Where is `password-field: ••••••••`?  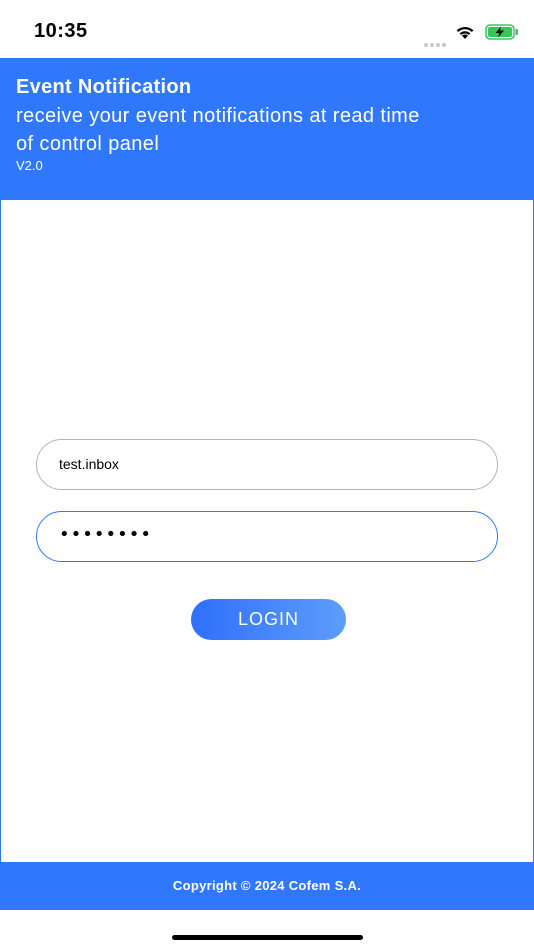
password-field: •••••••• is located at coordinates (267, 536).